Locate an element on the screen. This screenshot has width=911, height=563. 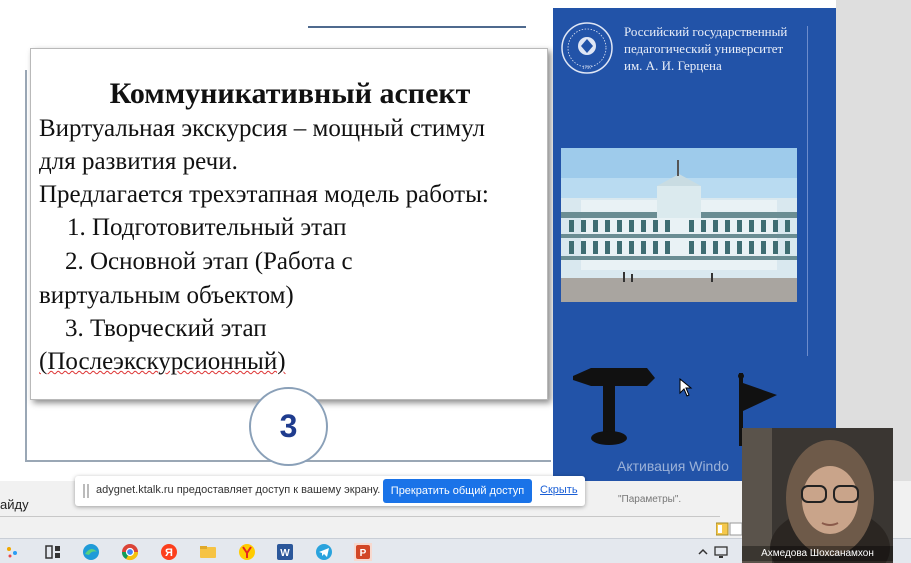
svg-text: W is located at coordinates (285, 553).